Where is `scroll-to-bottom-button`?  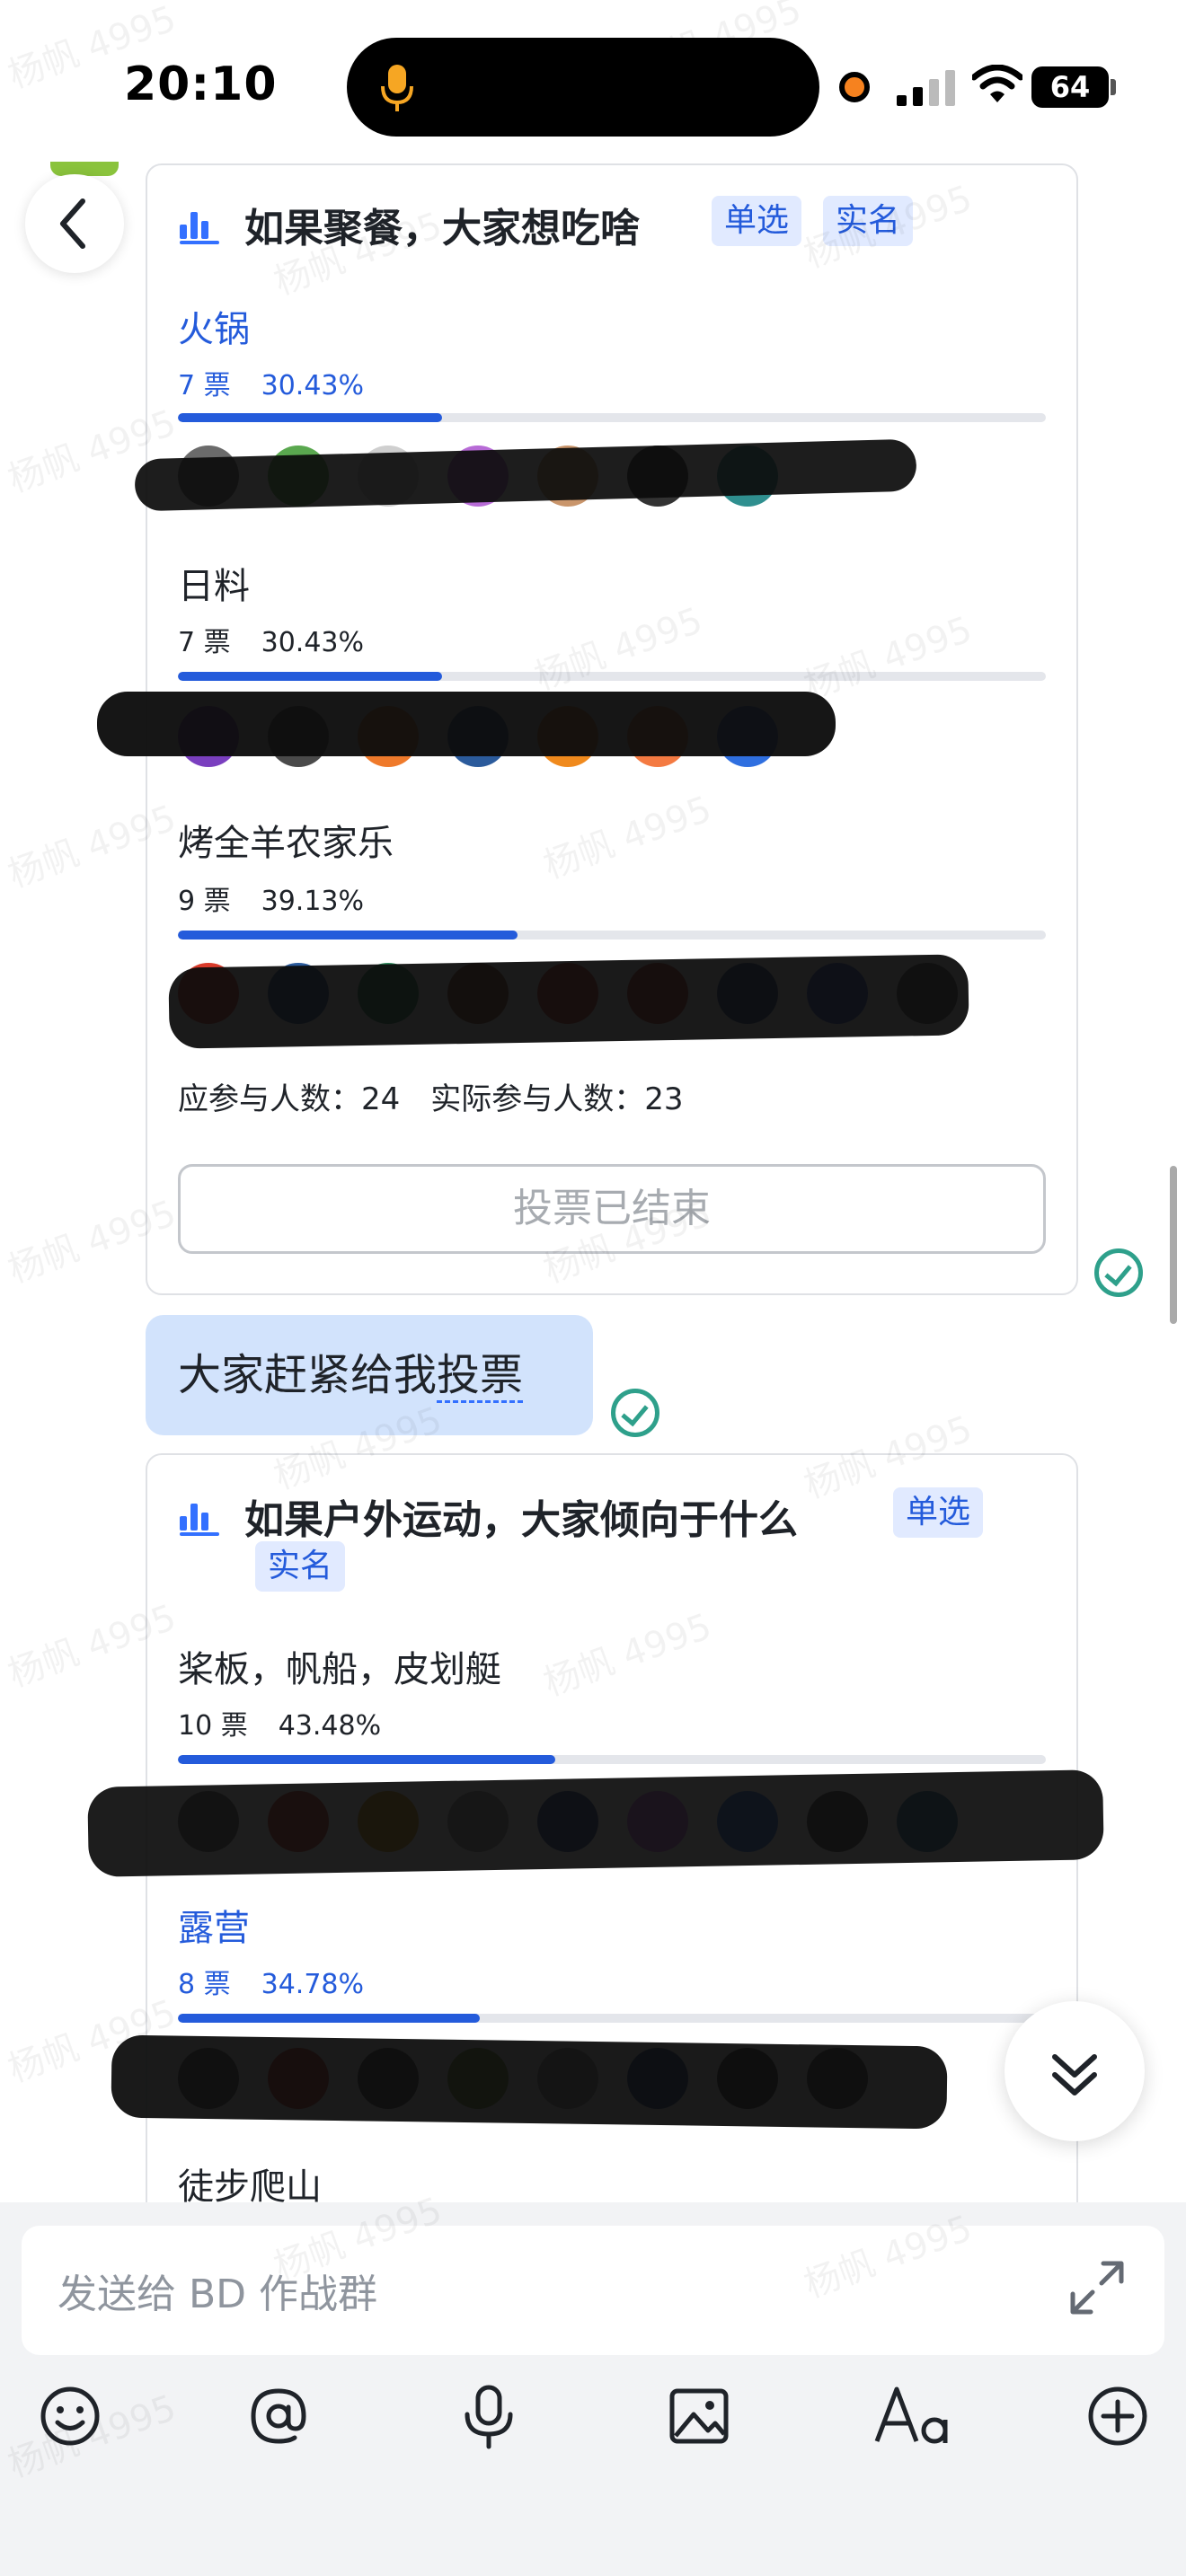 scroll-to-bottom-button is located at coordinates (1075, 2071).